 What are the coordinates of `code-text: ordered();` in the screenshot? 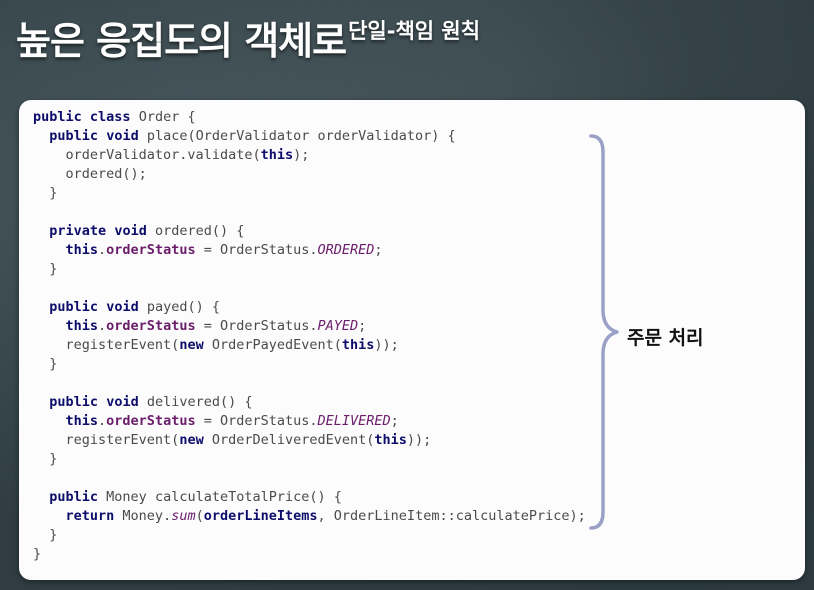 It's located at (106, 174).